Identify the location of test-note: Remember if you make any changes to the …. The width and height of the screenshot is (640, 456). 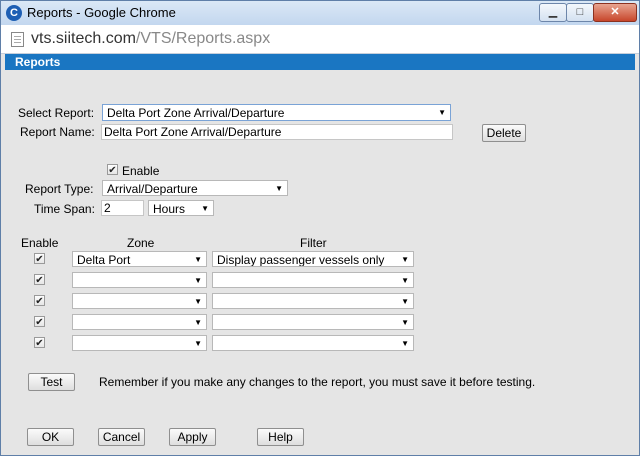
(317, 382).